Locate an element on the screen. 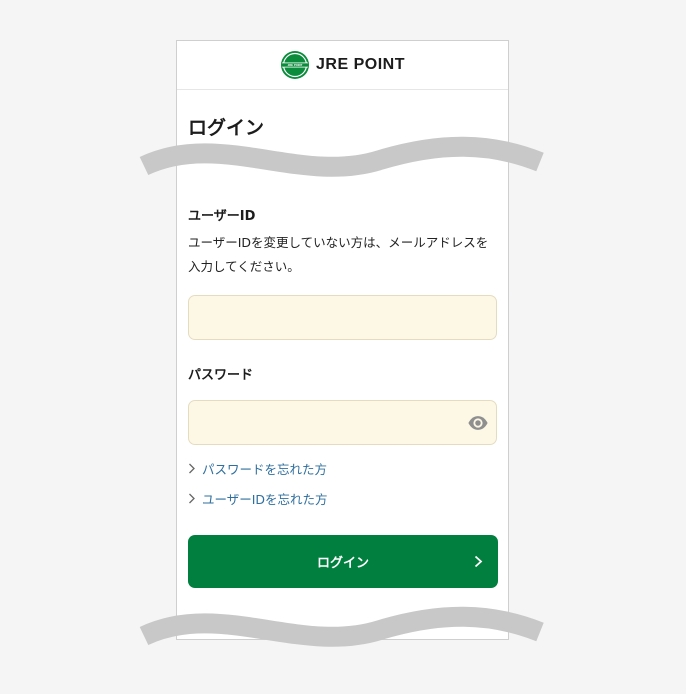 This screenshot has width=686, height=694. password-label: パスワード is located at coordinates (221, 375).